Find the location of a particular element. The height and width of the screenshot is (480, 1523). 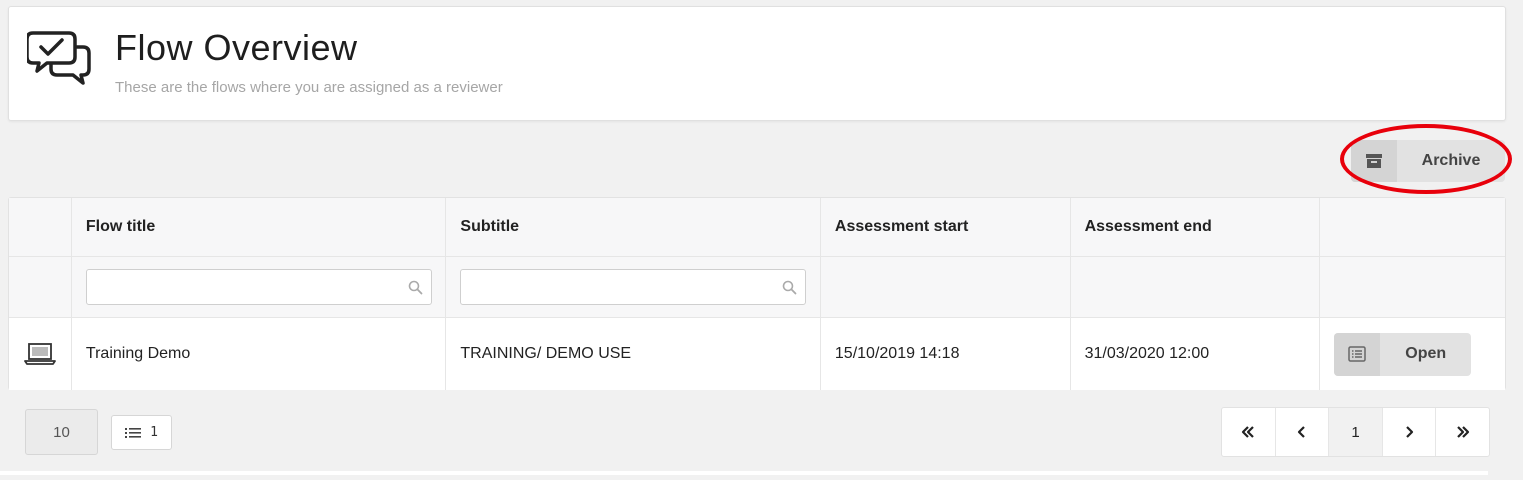

chevron-left-icon is located at coordinates (1302, 432).